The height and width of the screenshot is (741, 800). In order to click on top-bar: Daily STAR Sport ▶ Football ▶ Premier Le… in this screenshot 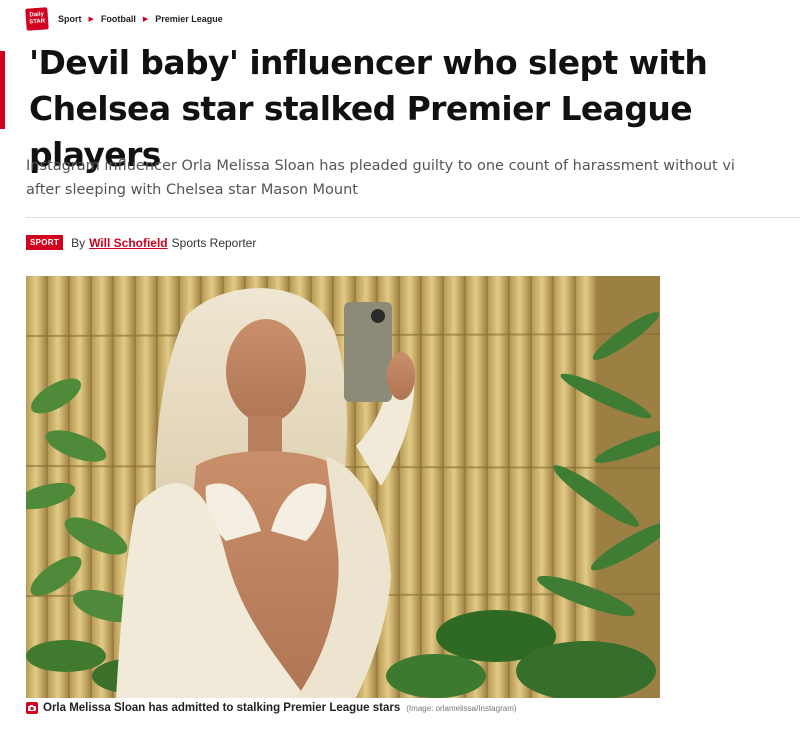, I will do `click(124, 19)`.